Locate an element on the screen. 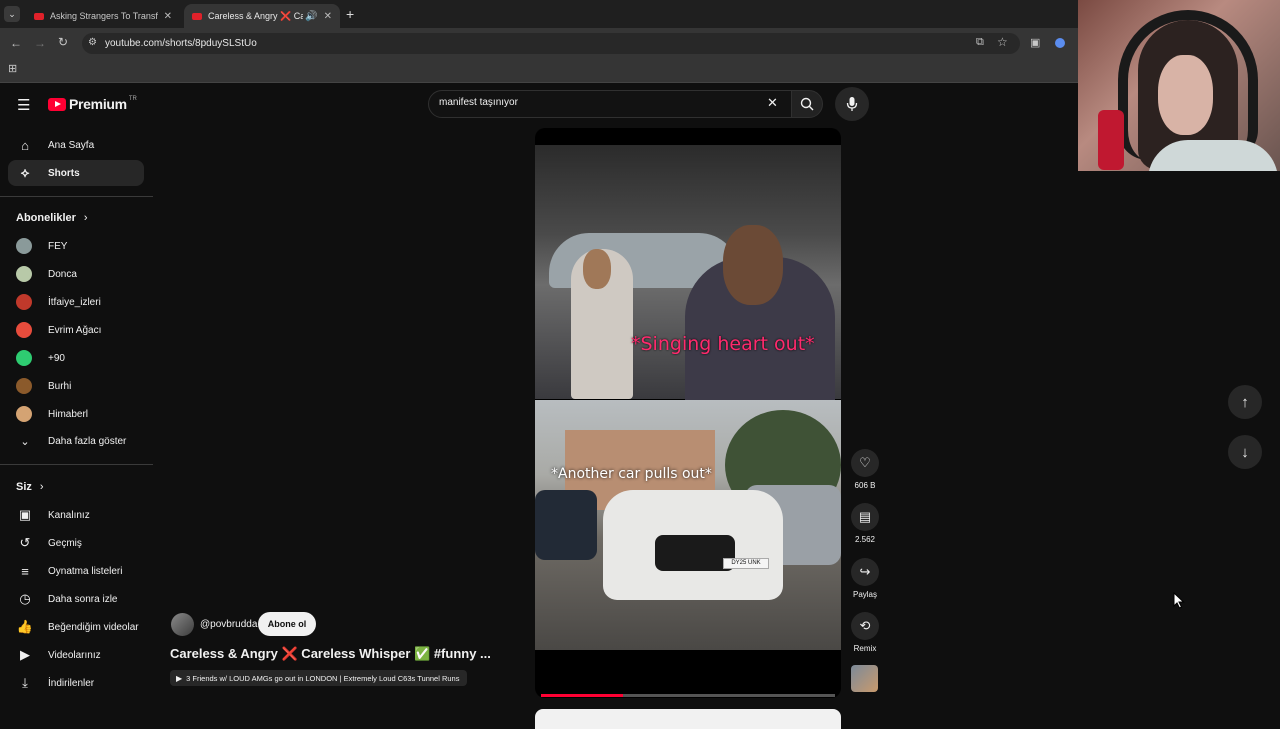  sidebar-item-label: Oynatma listeleri is located at coordinates (85, 571).